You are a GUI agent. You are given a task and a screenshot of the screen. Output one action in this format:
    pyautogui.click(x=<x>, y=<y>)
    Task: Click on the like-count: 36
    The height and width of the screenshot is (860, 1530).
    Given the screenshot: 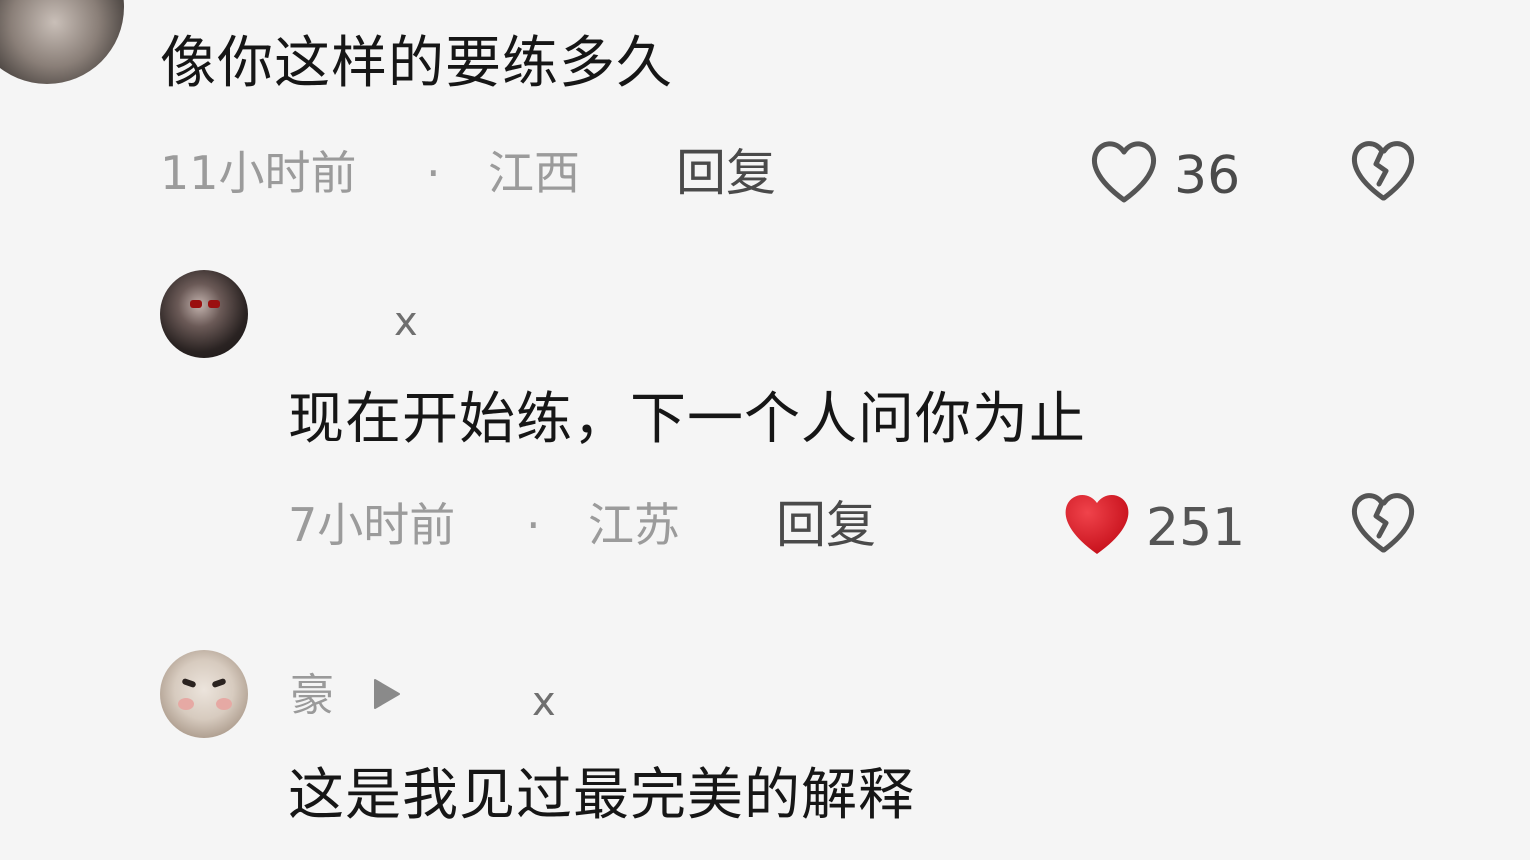 What is the action you would take?
    pyautogui.click(x=1207, y=176)
    